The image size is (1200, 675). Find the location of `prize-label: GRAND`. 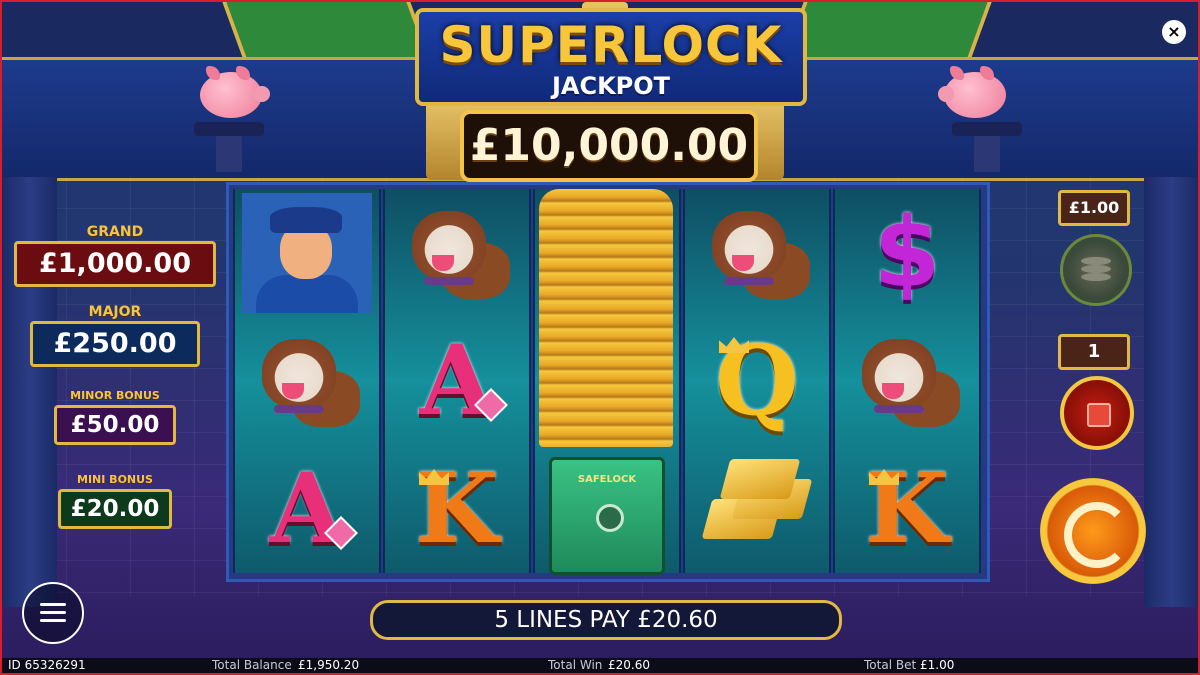

prize-label: GRAND is located at coordinates (115, 232).